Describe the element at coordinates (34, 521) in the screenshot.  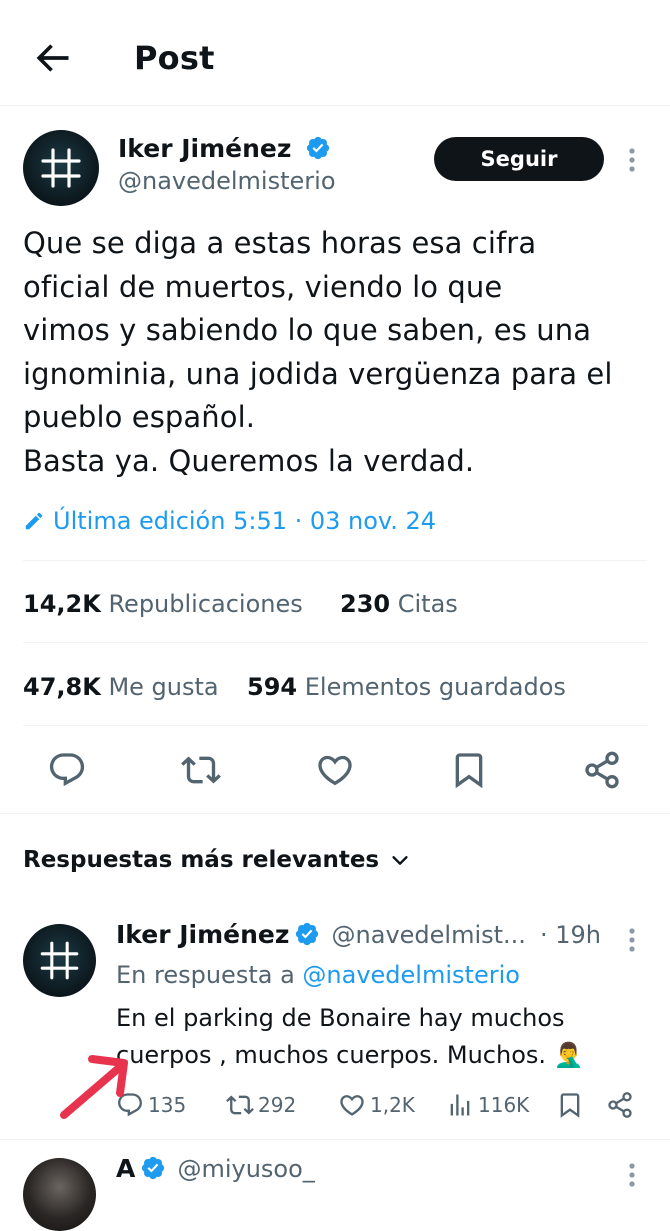
I see `pencil-icon` at that location.